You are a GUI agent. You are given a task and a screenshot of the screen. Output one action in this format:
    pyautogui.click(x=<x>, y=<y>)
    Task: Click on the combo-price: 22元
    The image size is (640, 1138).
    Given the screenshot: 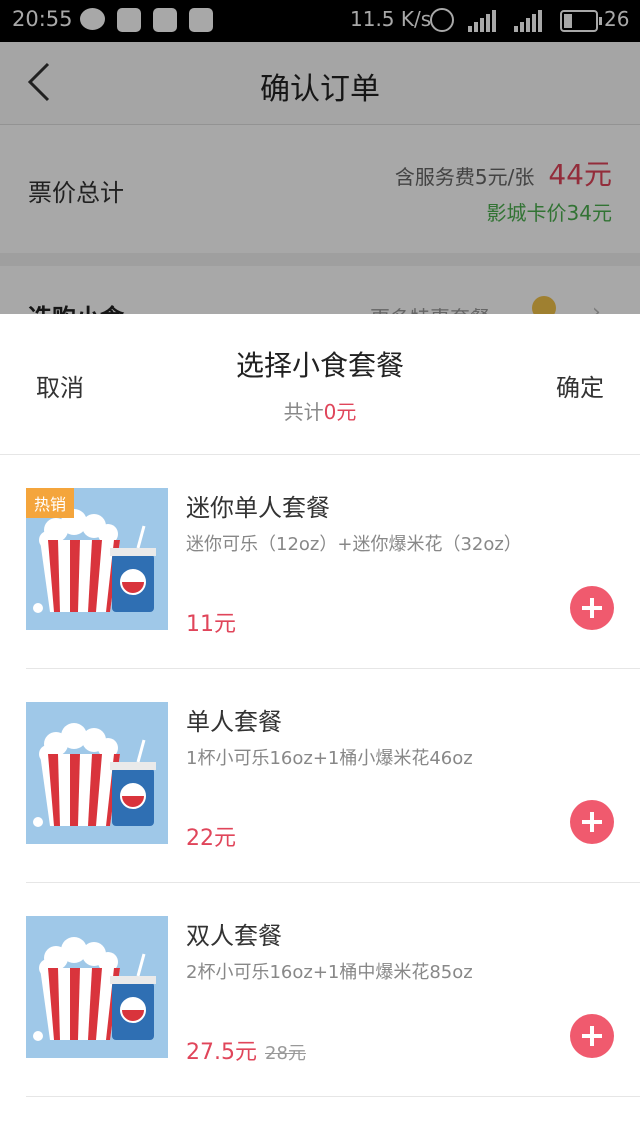 What is the action you would take?
    pyautogui.click(x=211, y=836)
    